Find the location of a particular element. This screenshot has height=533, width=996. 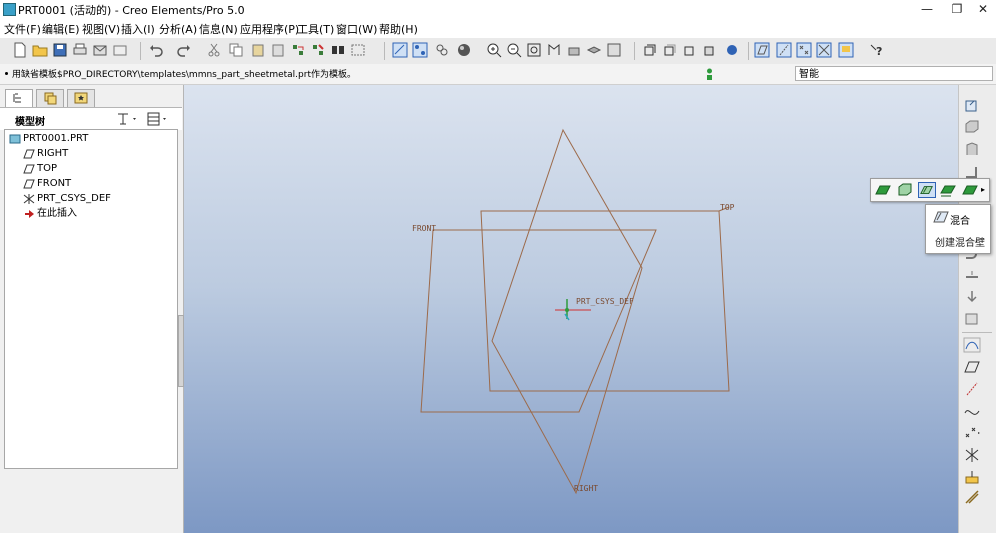

sketched-datum-curve-icon is located at coordinates (972, 345).